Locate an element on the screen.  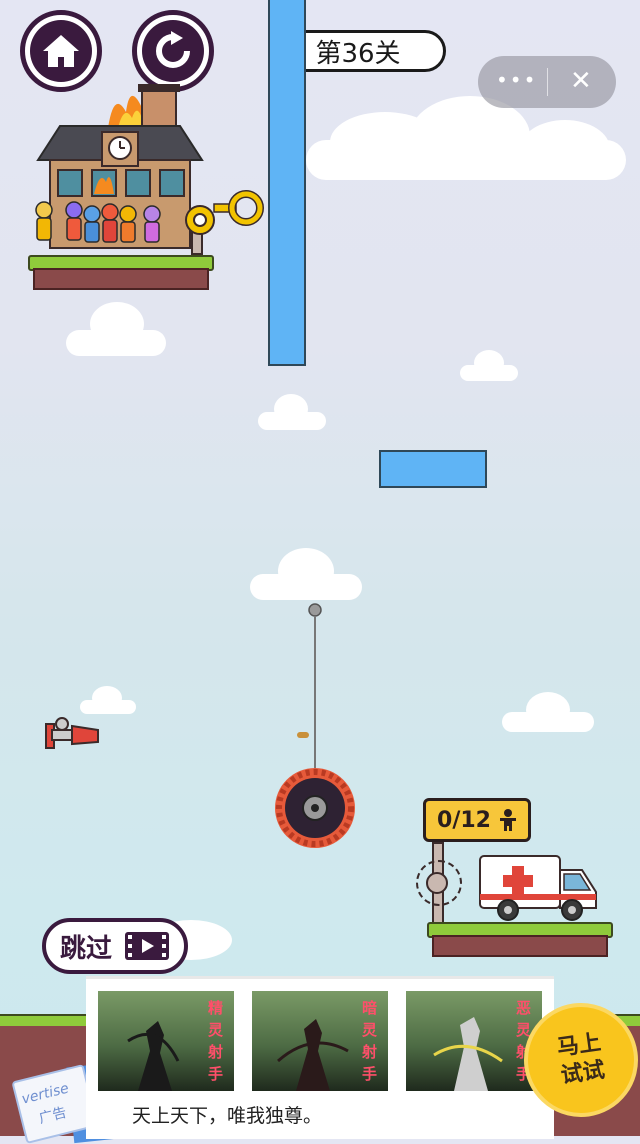
home-icon is located at coordinates (61, 51).